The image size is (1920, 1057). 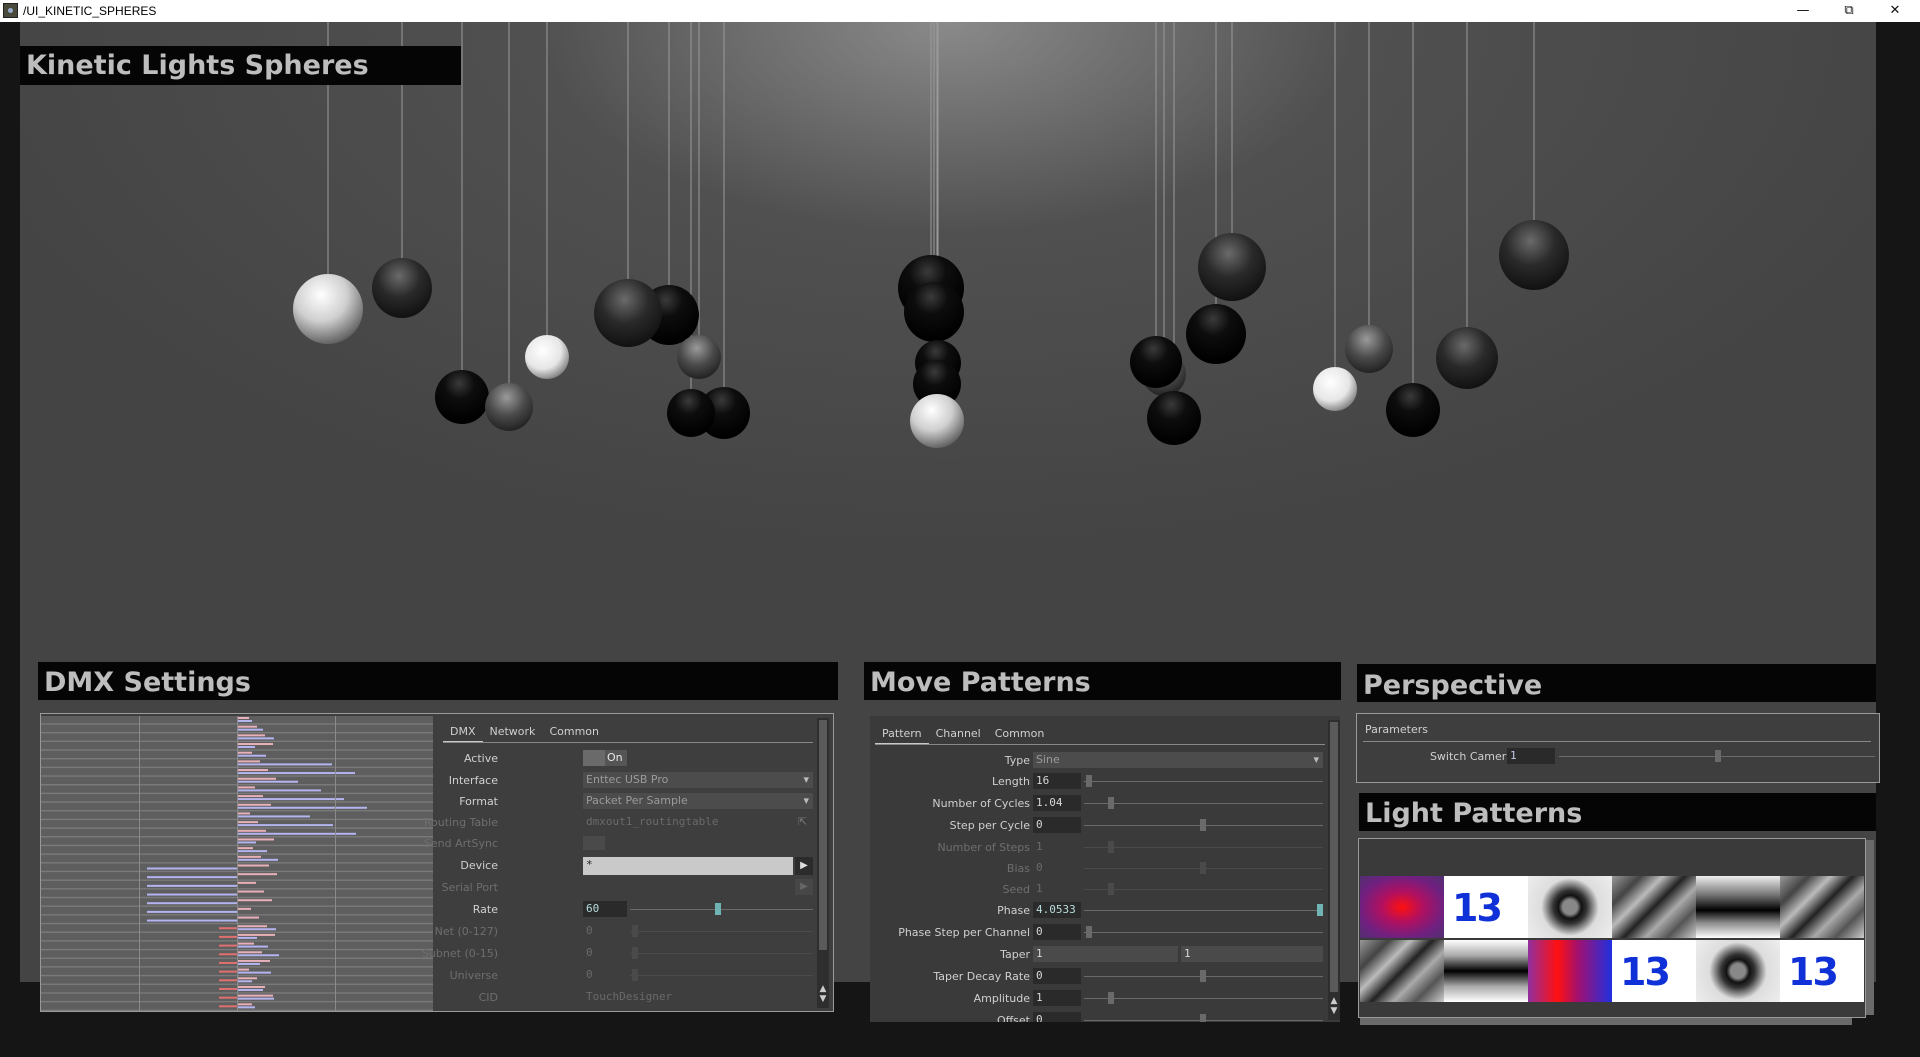 What do you see at coordinates (1111, 998) in the screenshot?
I see `amplitude-slider-knob` at bounding box center [1111, 998].